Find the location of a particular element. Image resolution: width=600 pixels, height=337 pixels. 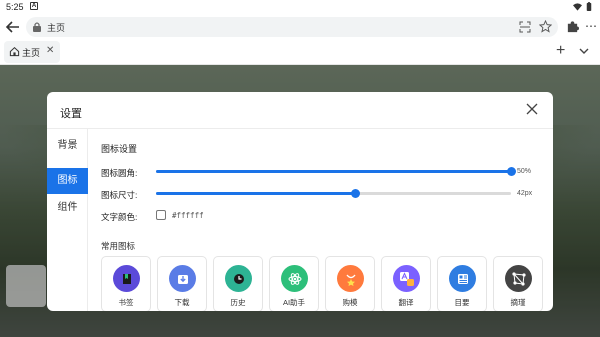

url-text: 主页 is located at coordinates (56, 28).